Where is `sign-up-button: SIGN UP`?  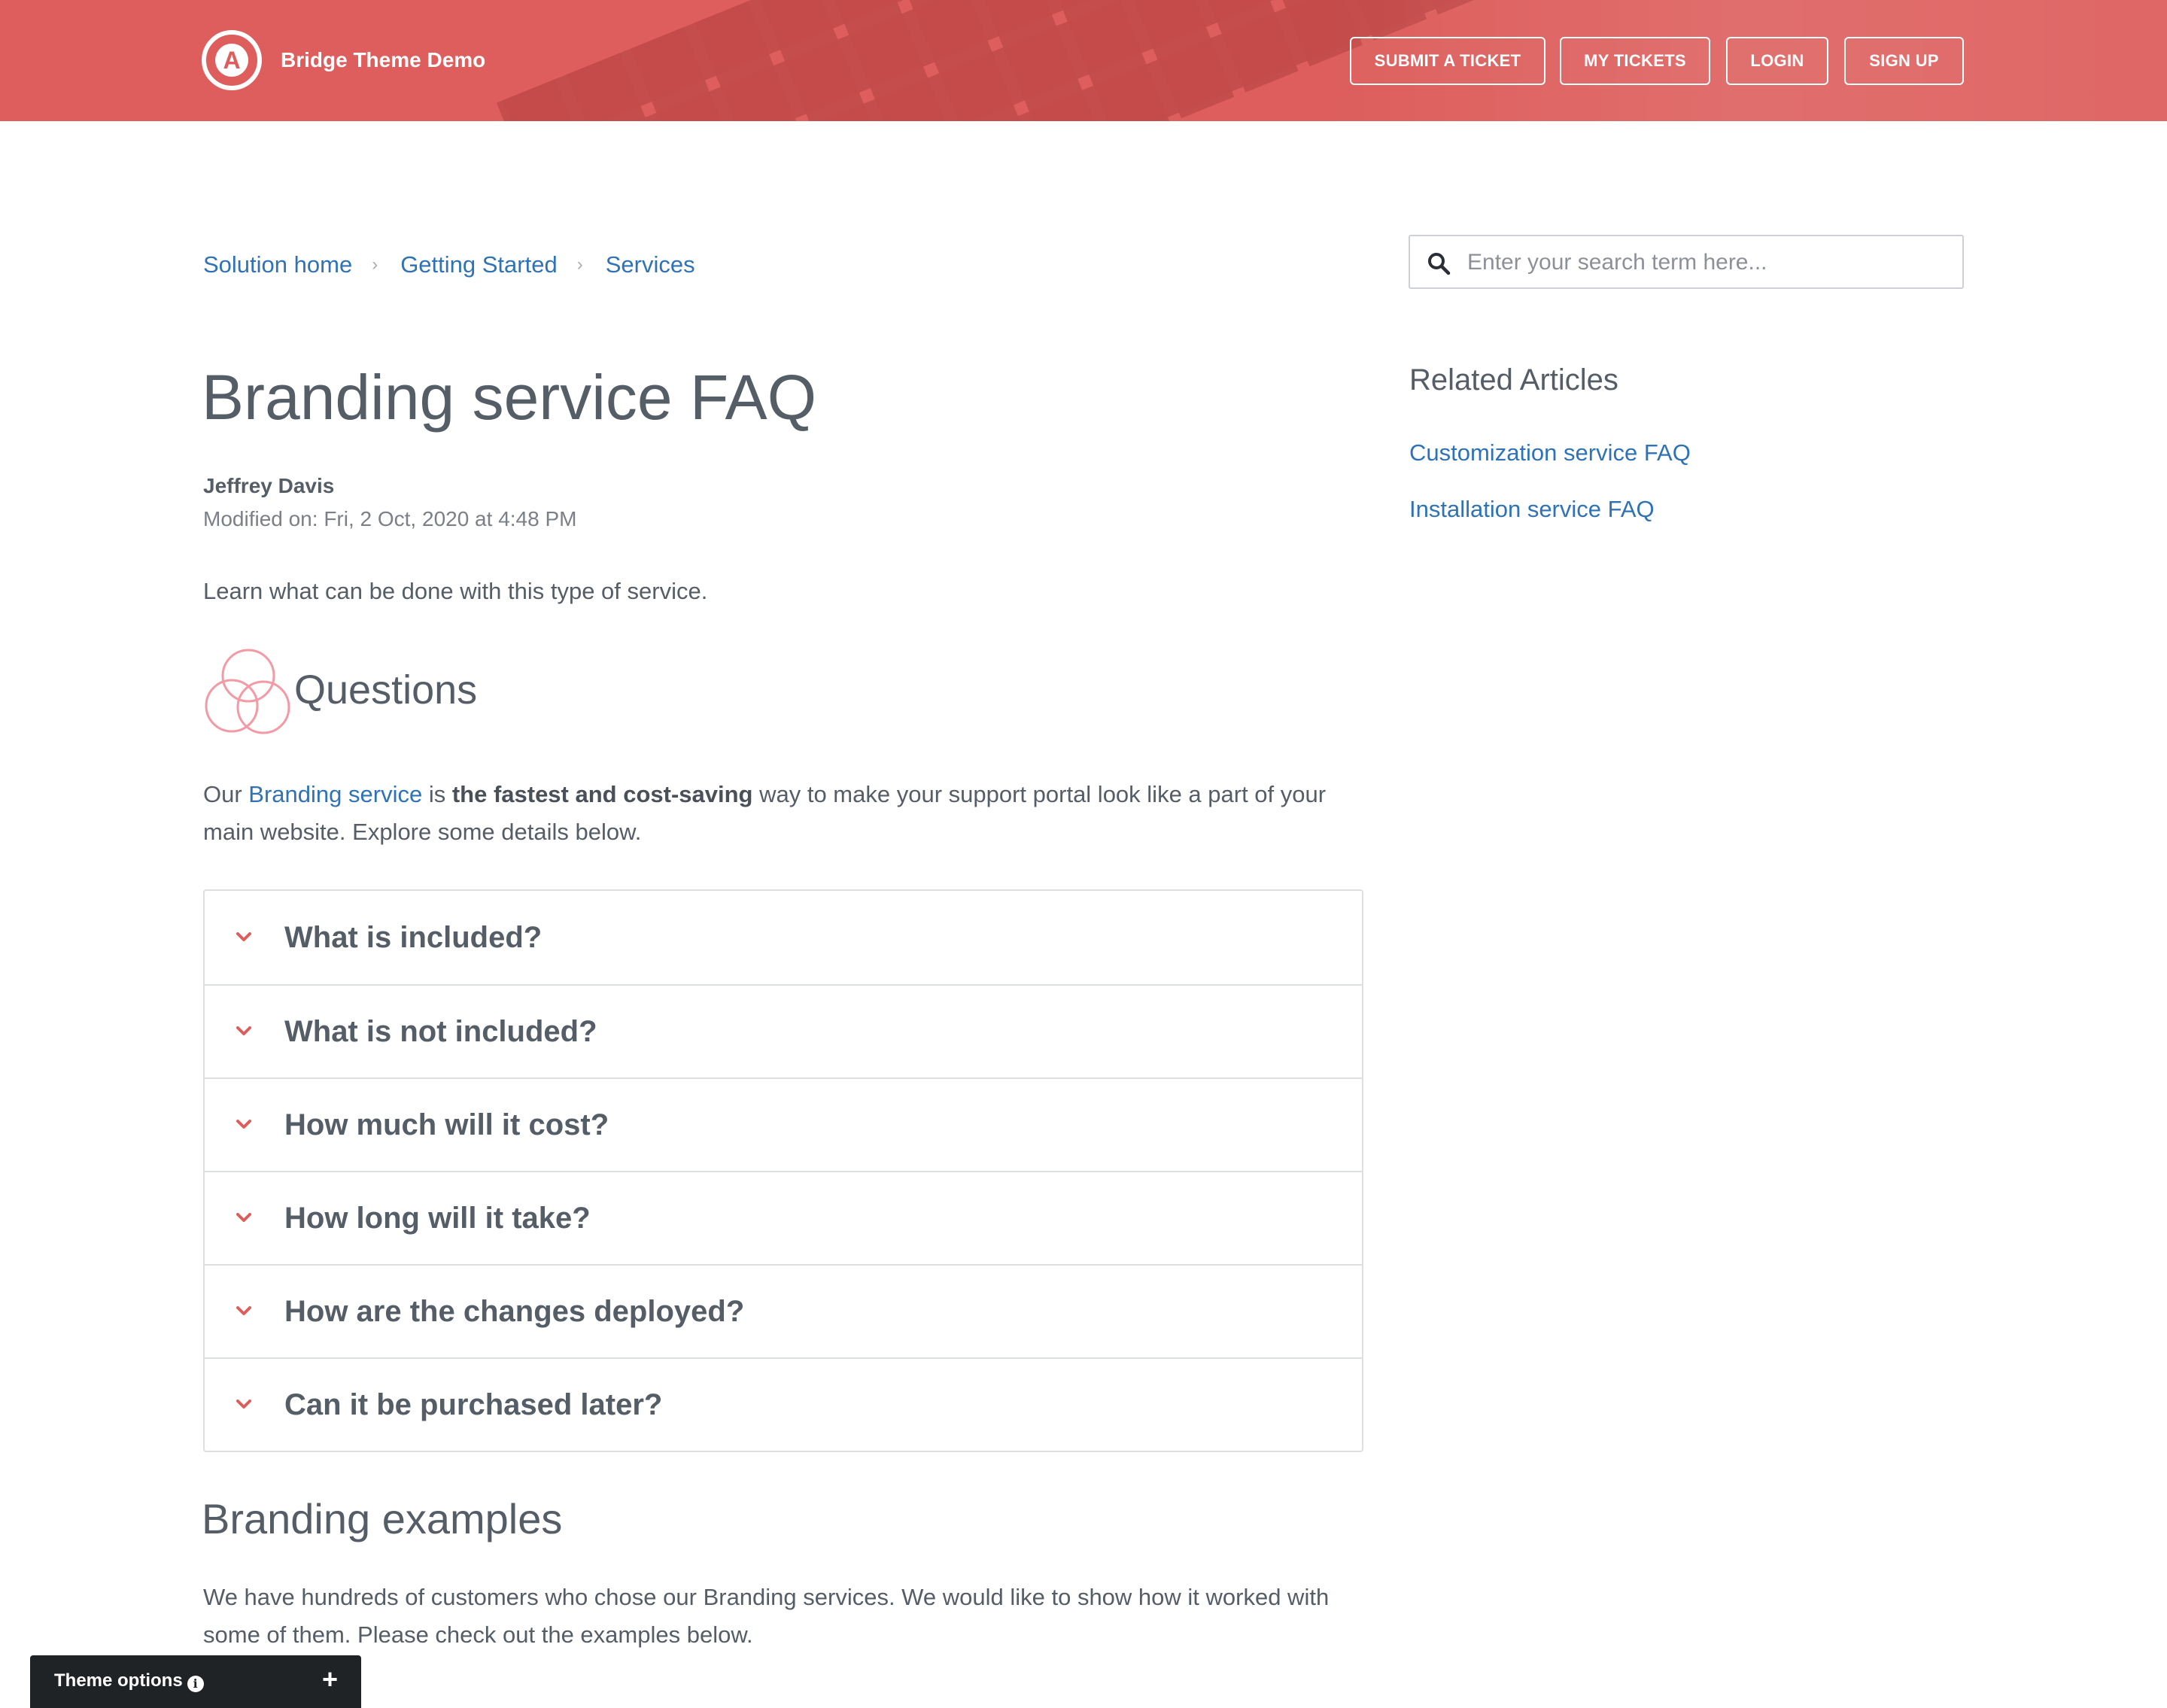
sign-up-button: SIGN UP is located at coordinates (1904, 61).